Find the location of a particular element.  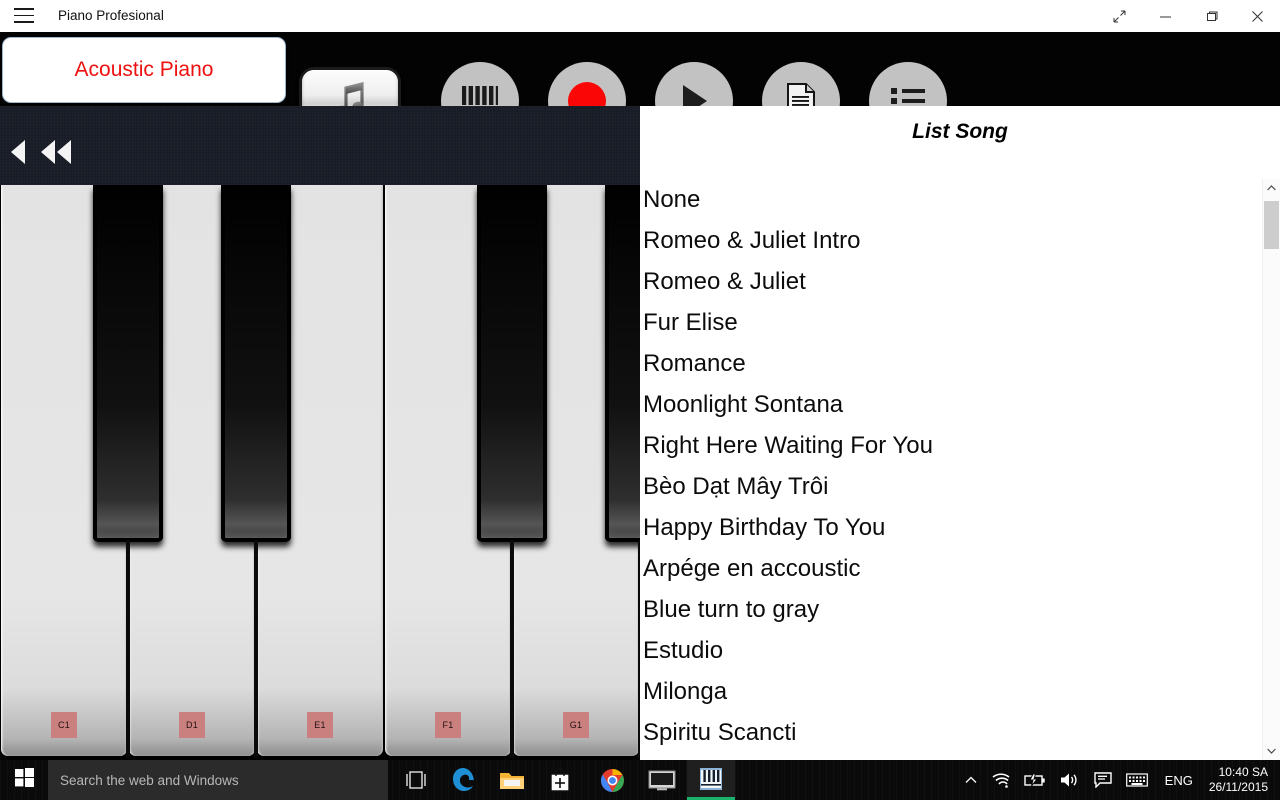

key-label: D1 is located at coordinates (192, 725).